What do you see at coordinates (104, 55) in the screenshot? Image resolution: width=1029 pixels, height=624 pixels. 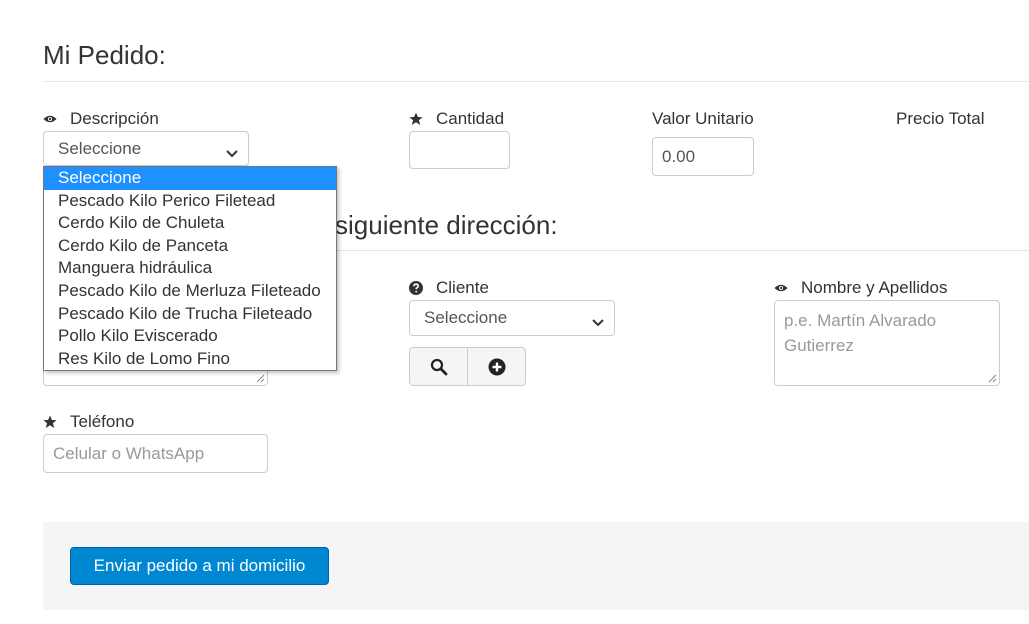 I see `order-heading: Mi Pedido:` at bounding box center [104, 55].